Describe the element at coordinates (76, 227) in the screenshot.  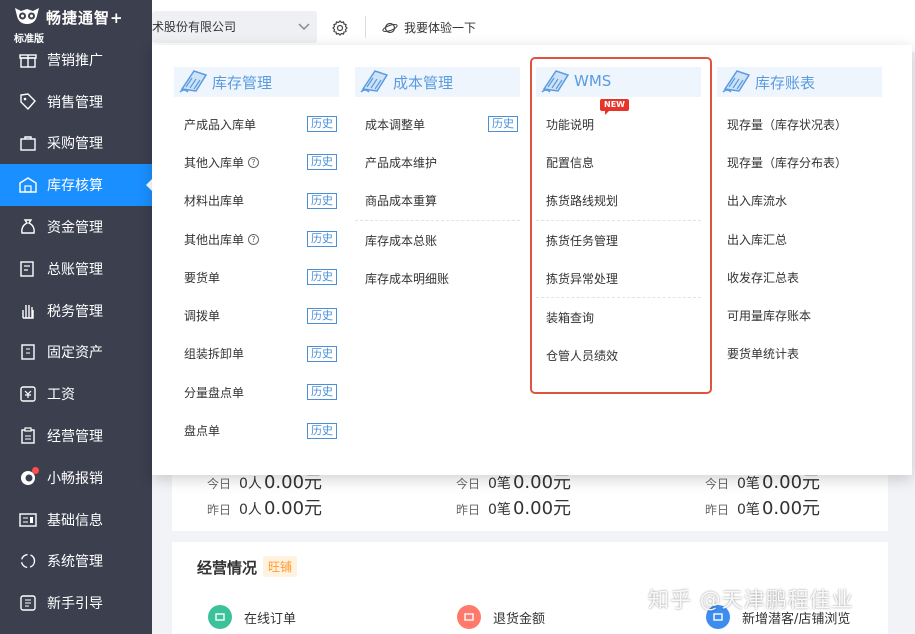
I see `sidebar-item-4: 资金管理` at that location.